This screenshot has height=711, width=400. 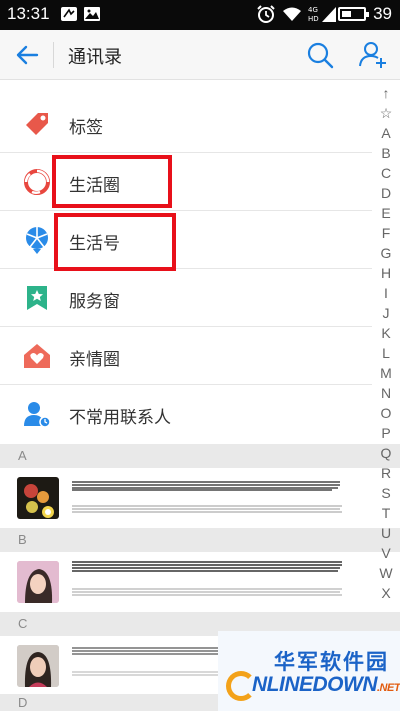 What do you see at coordinates (382, 13) in the screenshot?
I see `battery-level: 39` at bounding box center [382, 13].